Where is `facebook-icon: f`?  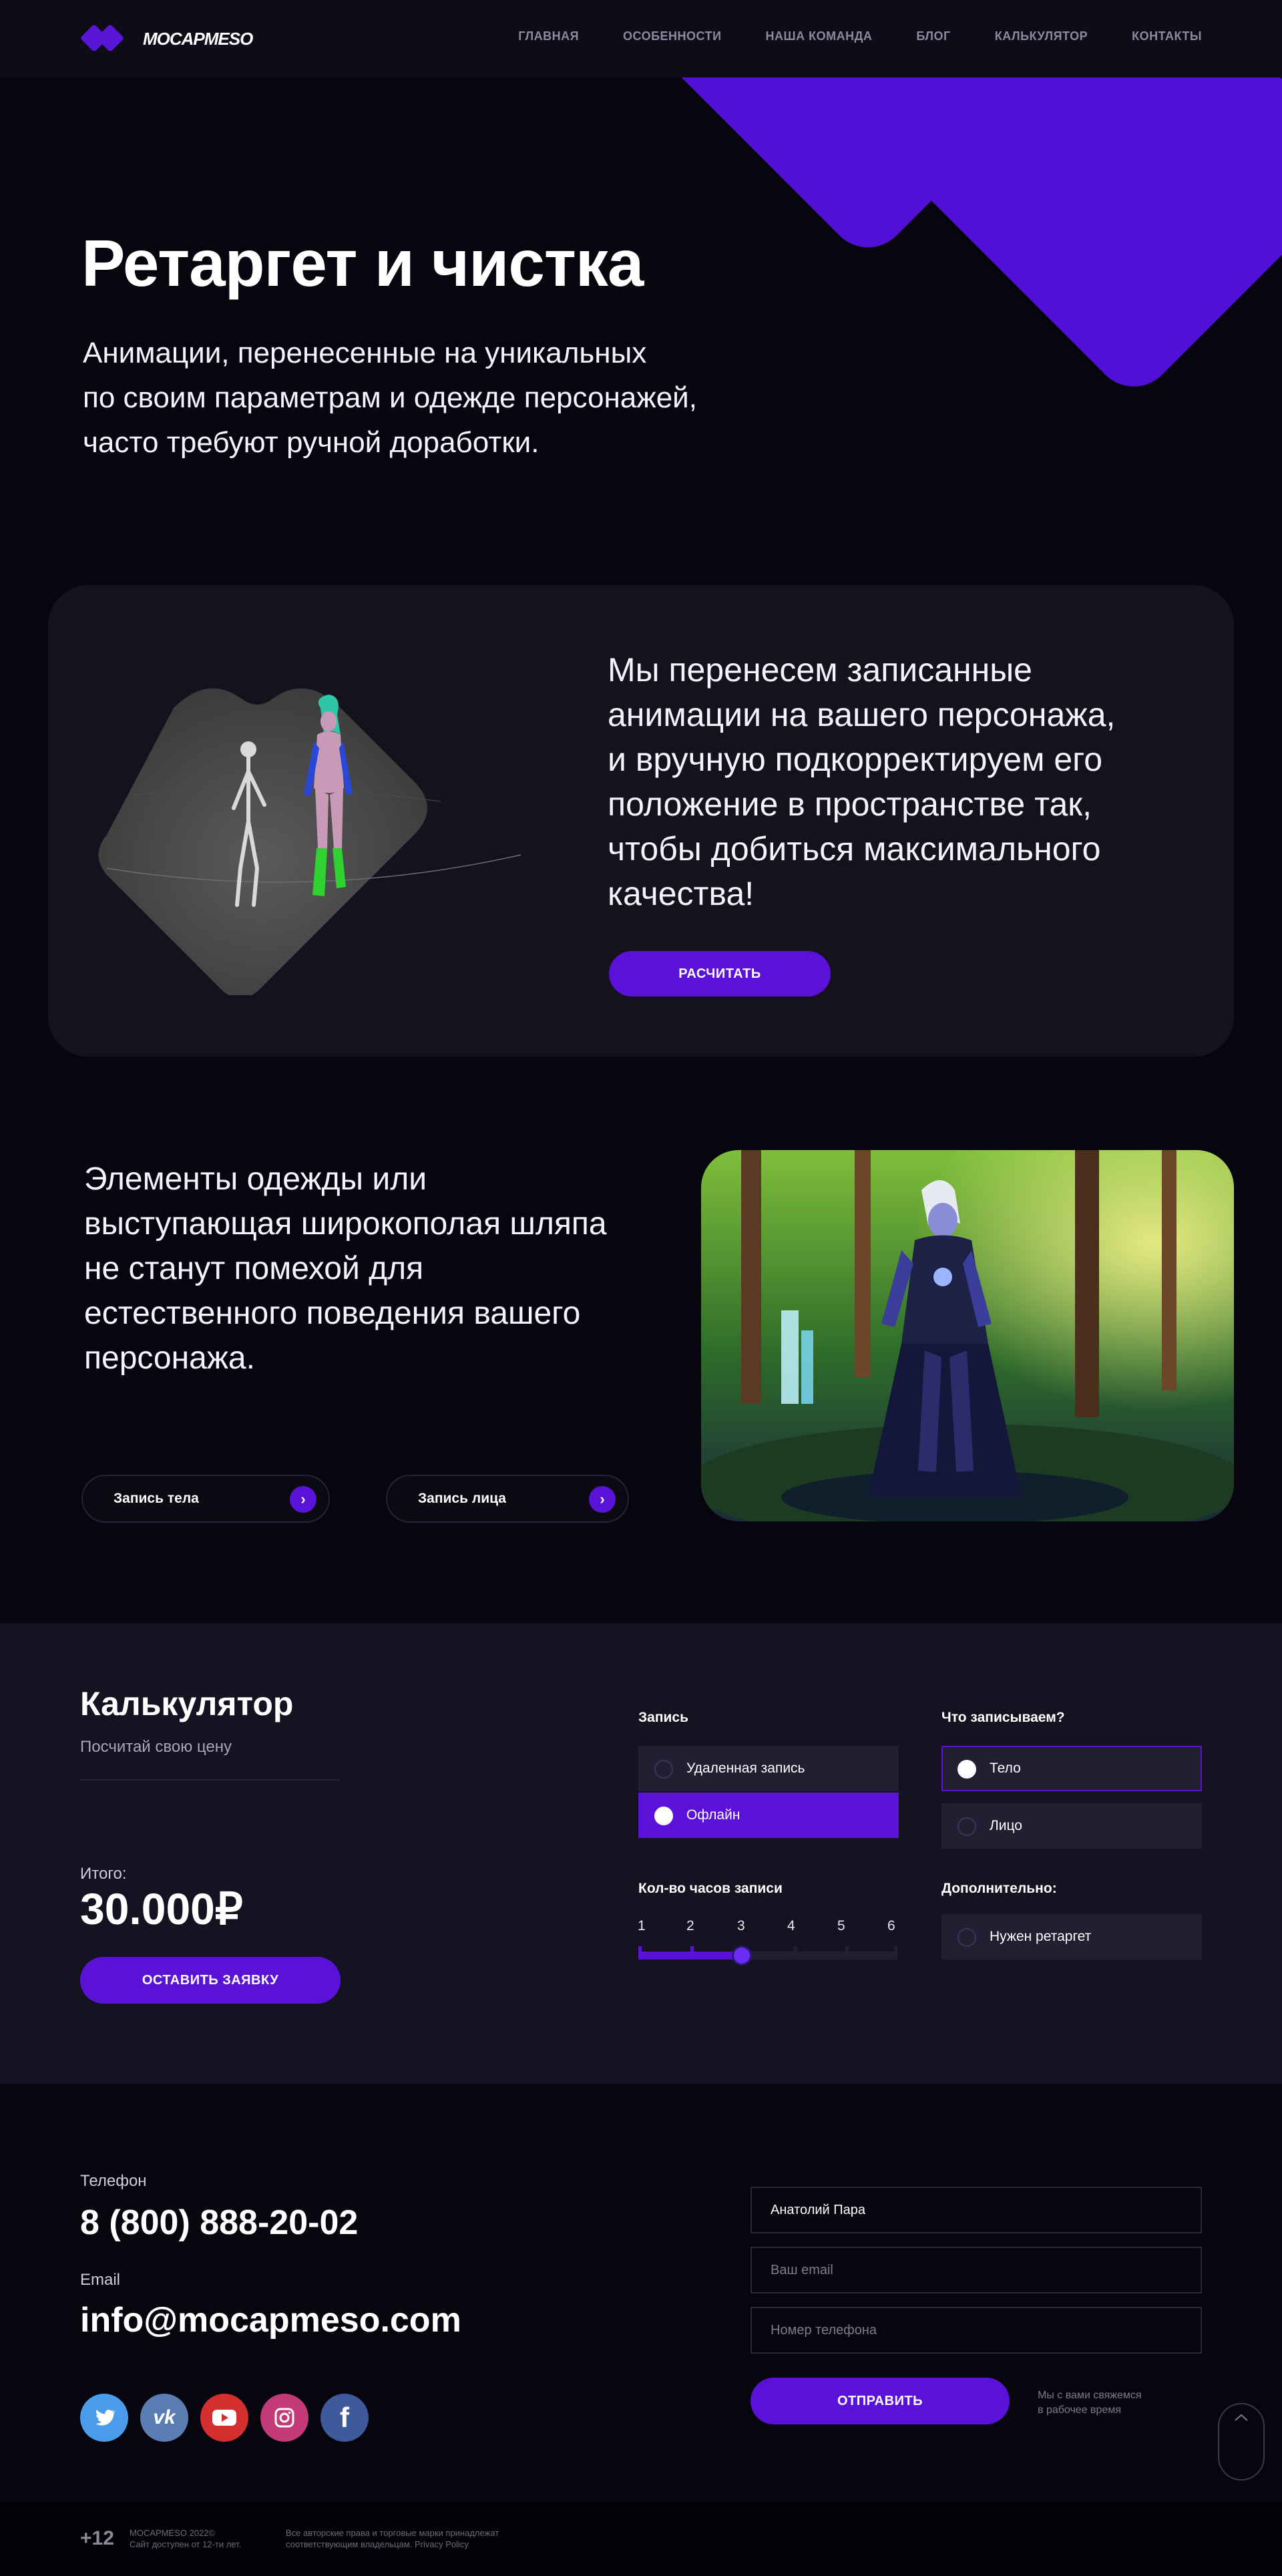 facebook-icon: f is located at coordinates (344, 2418).